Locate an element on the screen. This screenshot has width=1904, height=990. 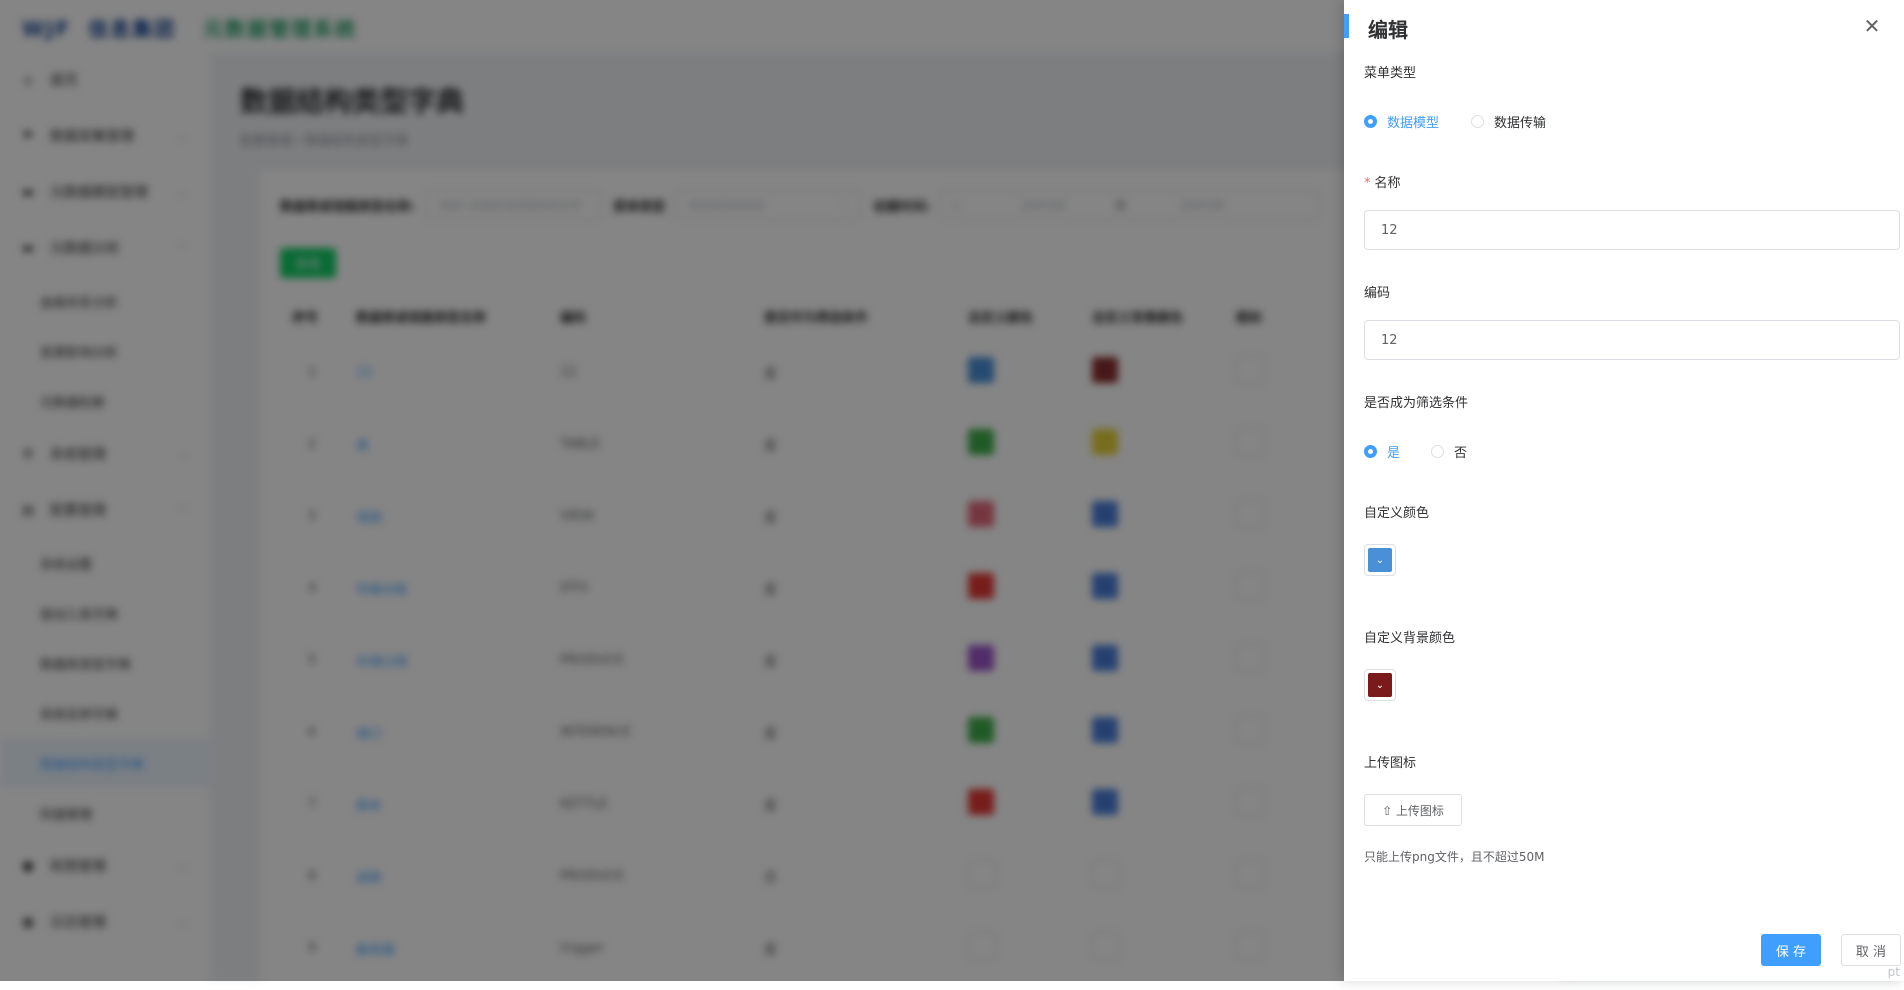
radio-data-model: 数据模型 is located at coordinates (1401, 121).